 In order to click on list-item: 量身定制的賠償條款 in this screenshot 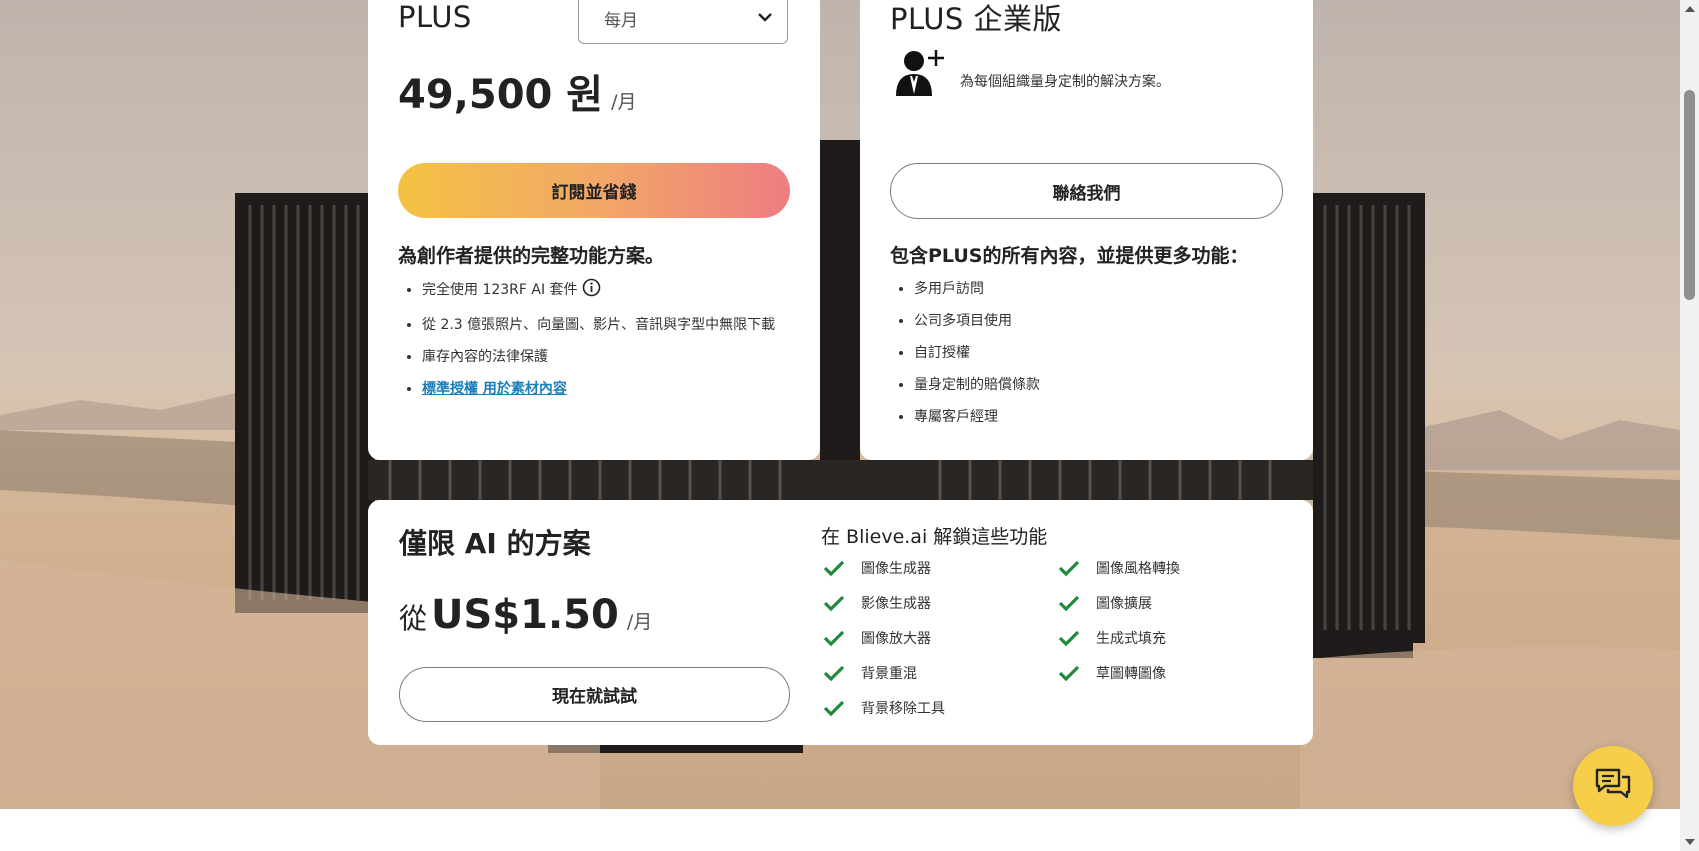, I will do `click(1109, 385)`.